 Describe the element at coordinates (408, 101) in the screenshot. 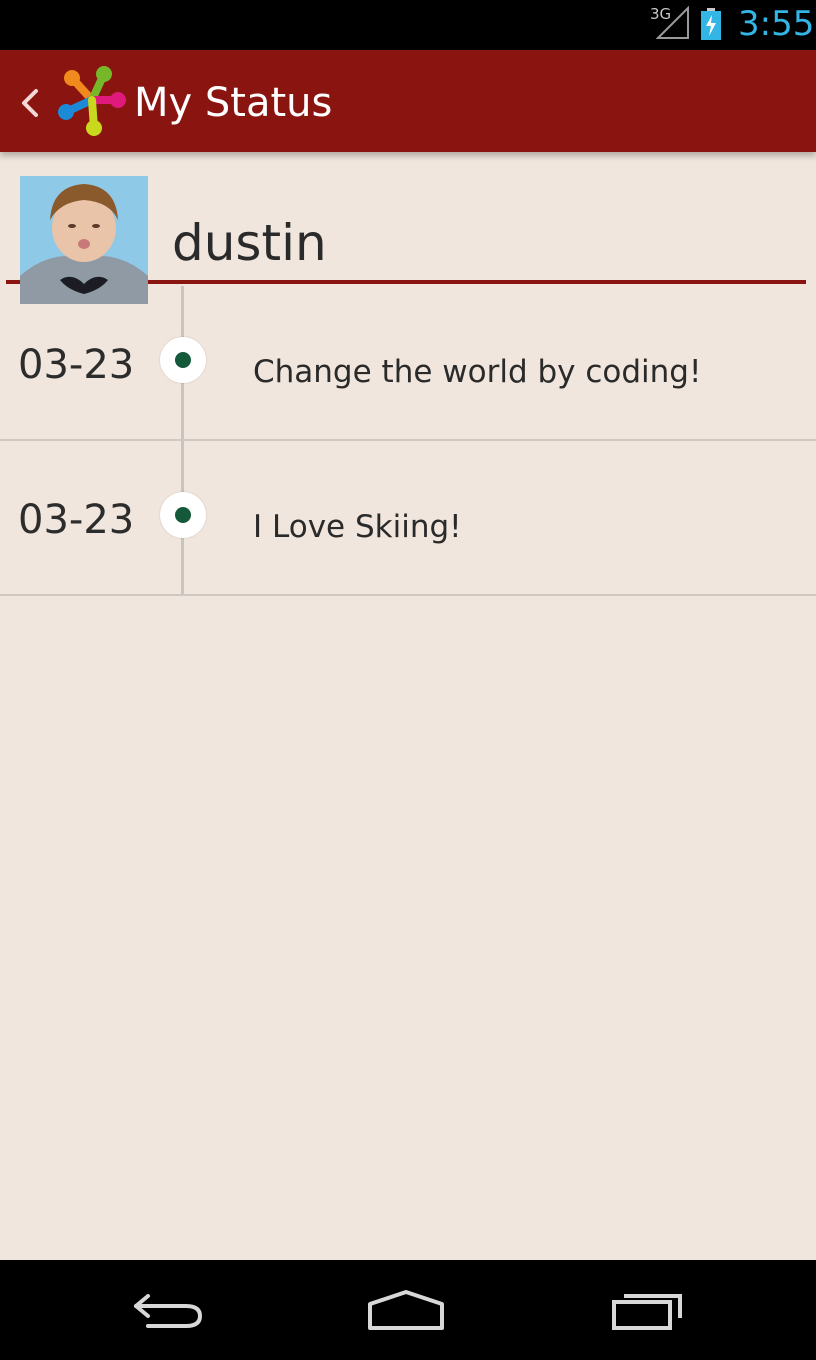

I see `action-bar: My Status` at that location.